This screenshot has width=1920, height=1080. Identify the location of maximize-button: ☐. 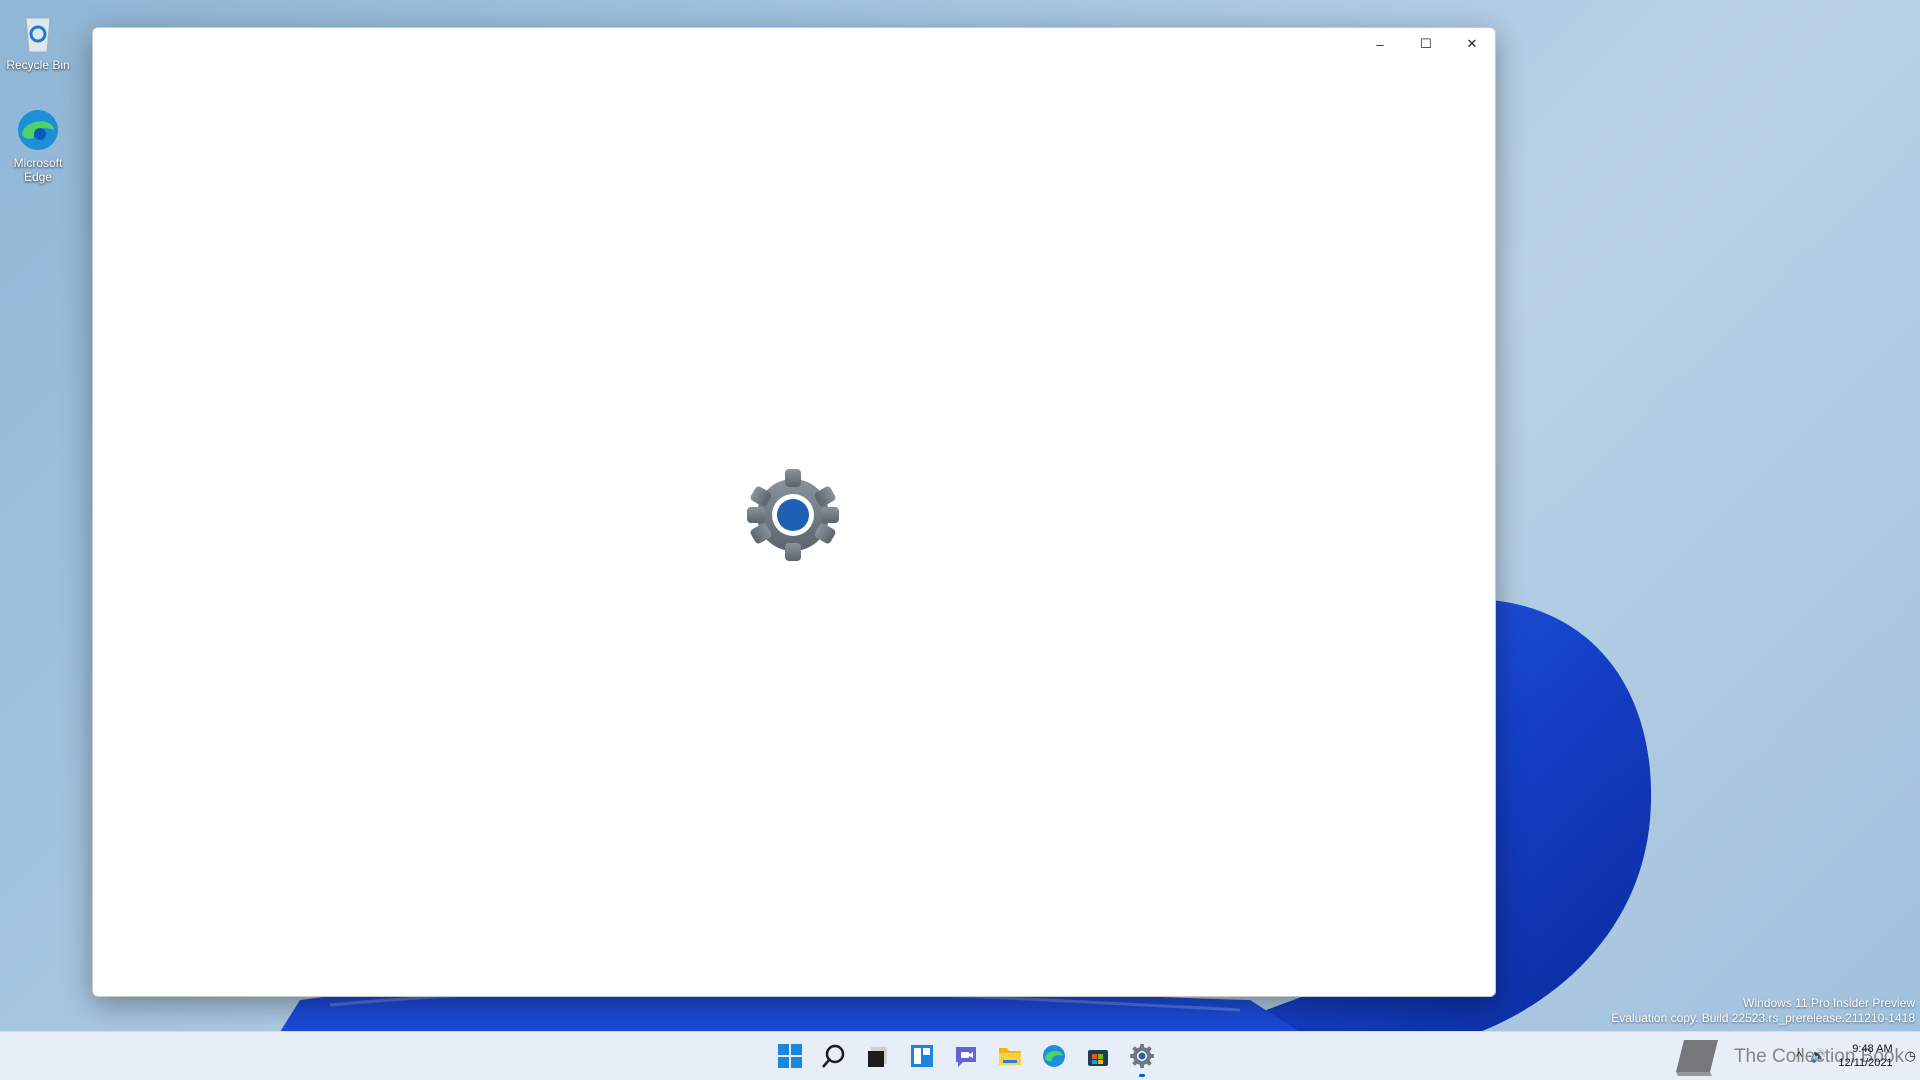
(1426, 44).